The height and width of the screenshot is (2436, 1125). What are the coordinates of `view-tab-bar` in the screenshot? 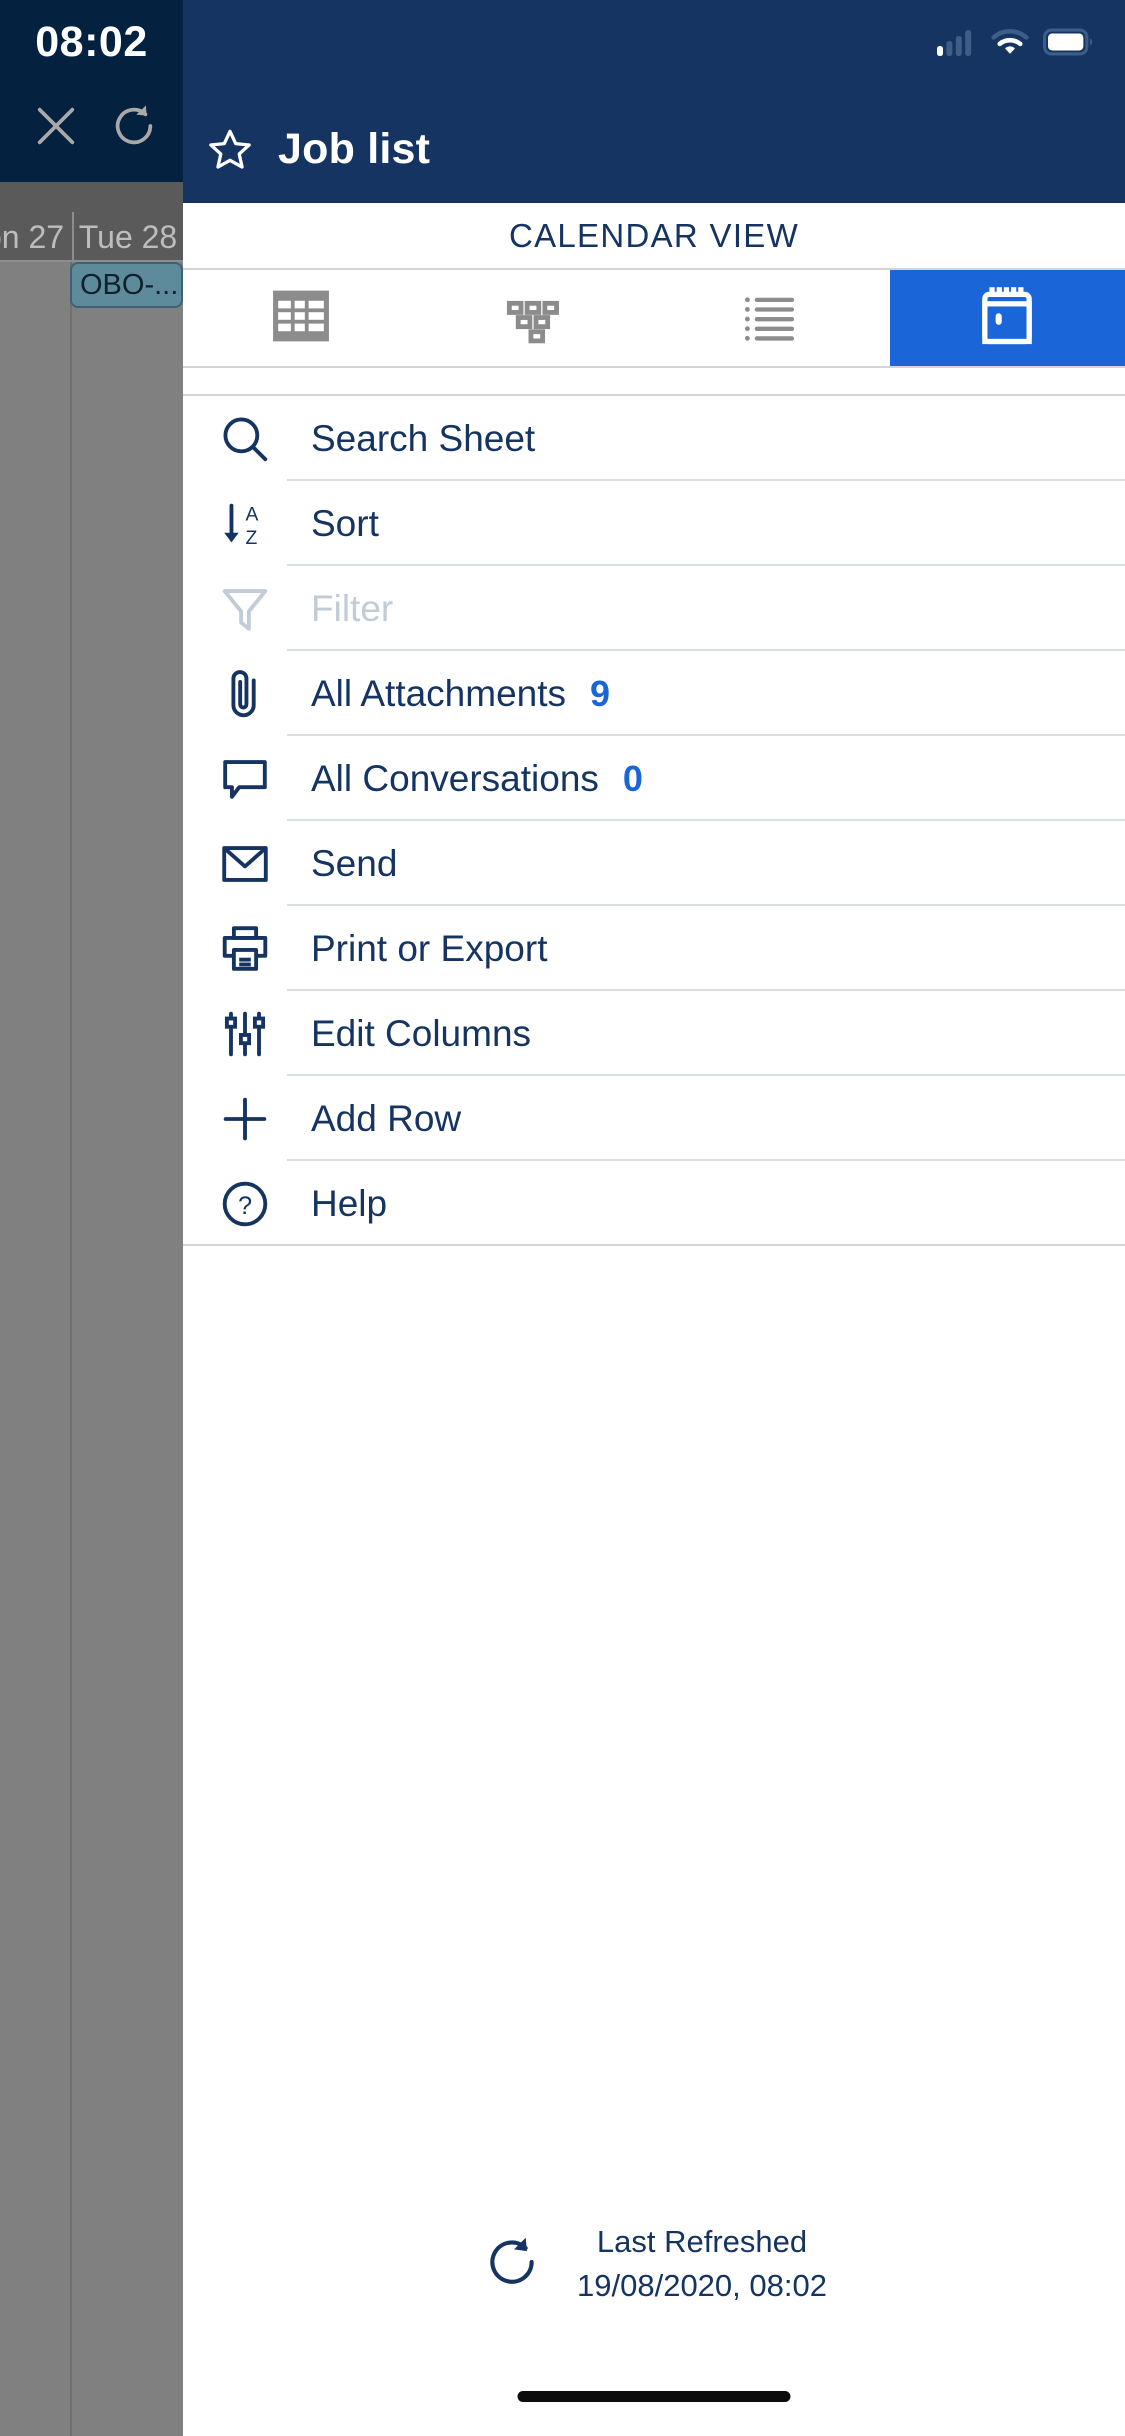 It's located at (654, 317).